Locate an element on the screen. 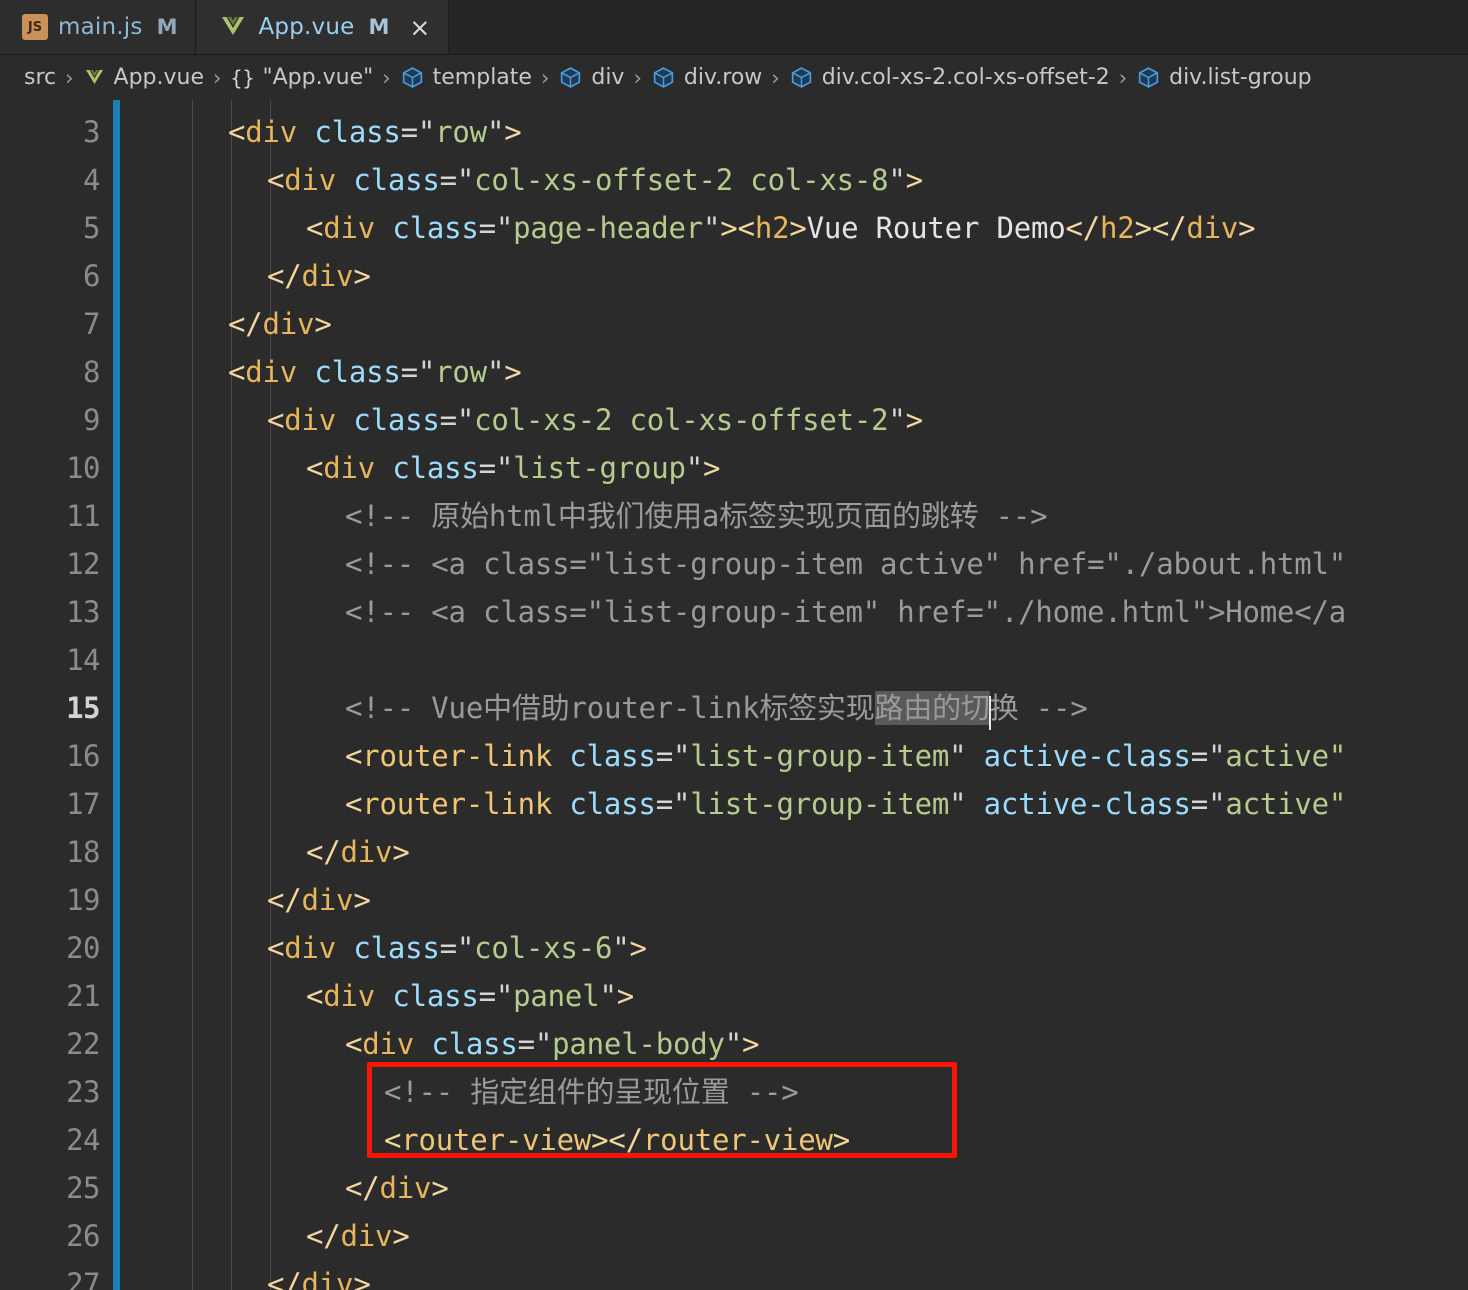  breadcrumb-item-app-vue: App.vue is located at coordinates (143, 77).